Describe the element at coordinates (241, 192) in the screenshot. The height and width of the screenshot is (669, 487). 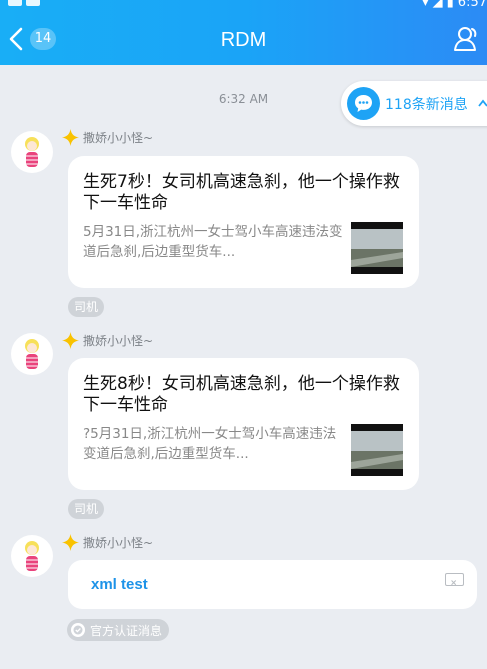
I see `article-title: 生死7秒！女司机高速急刹，他一个操作救下一车性命` at that location.